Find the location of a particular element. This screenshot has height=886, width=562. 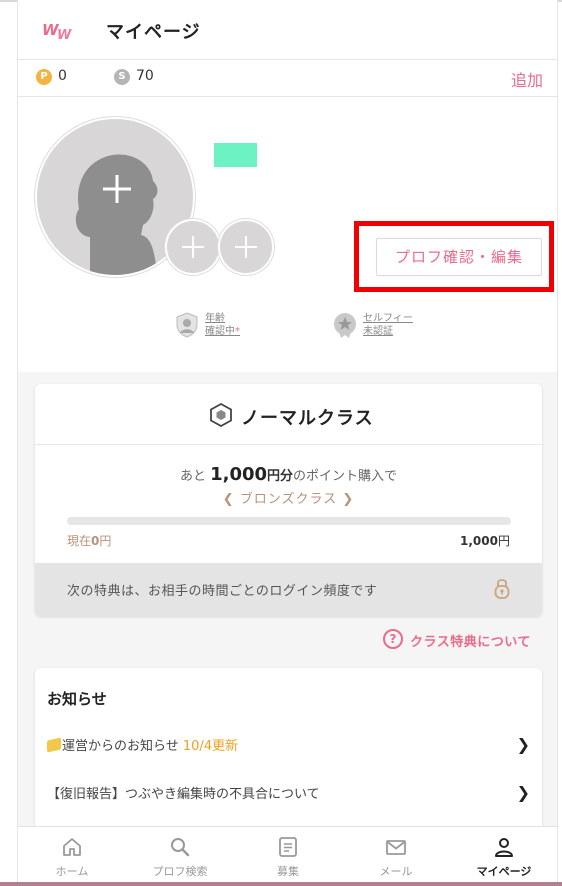

chevron-left-icon: ❮ is located at coordinates (231, 499).